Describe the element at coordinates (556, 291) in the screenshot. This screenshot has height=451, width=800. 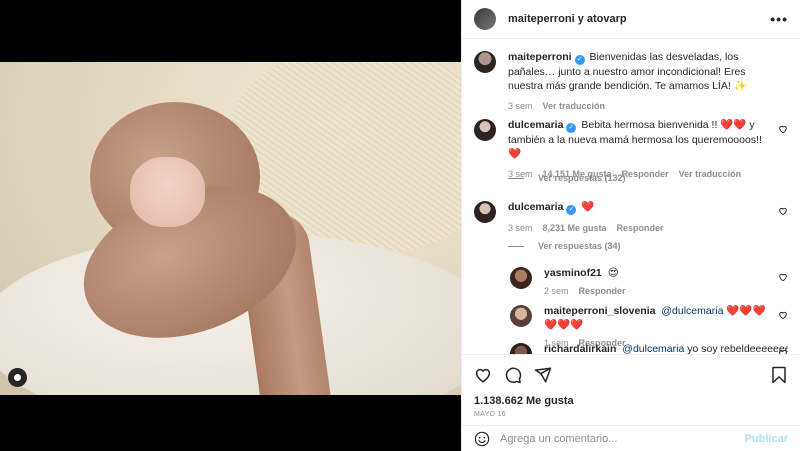
I see `reply-time: 2 sem` at that location.